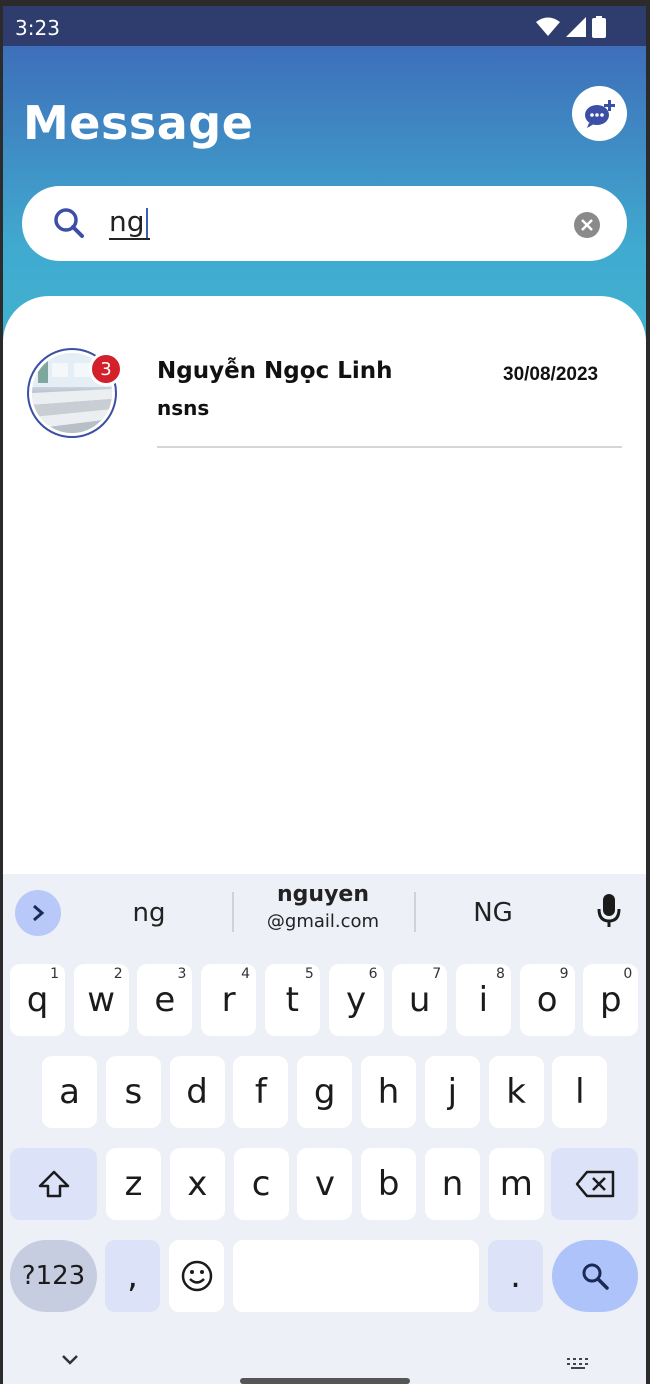  I want to click on close-icon, so click(587, 225).